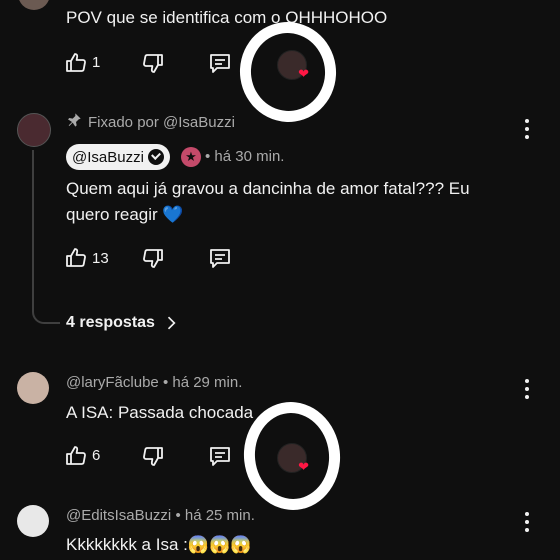 The image size is (560, 560). I want to click on comment-text: A ISA: Passada chocada, so click(160, 412).